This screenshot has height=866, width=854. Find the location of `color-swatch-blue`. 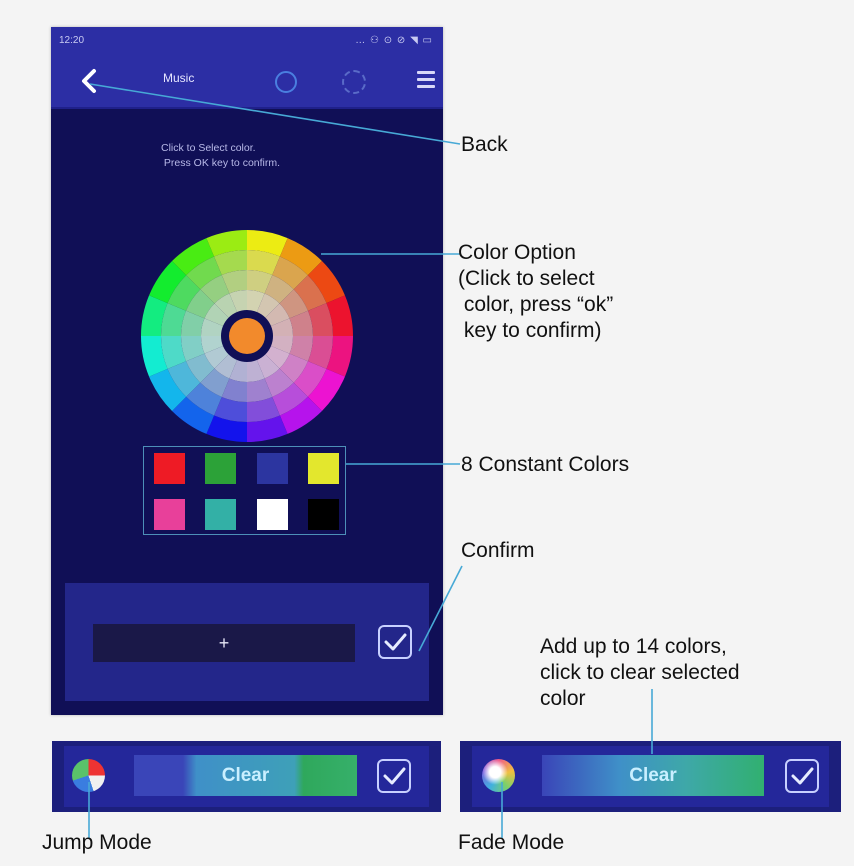

color-swatch-blue is located at coordinates (272, 468).